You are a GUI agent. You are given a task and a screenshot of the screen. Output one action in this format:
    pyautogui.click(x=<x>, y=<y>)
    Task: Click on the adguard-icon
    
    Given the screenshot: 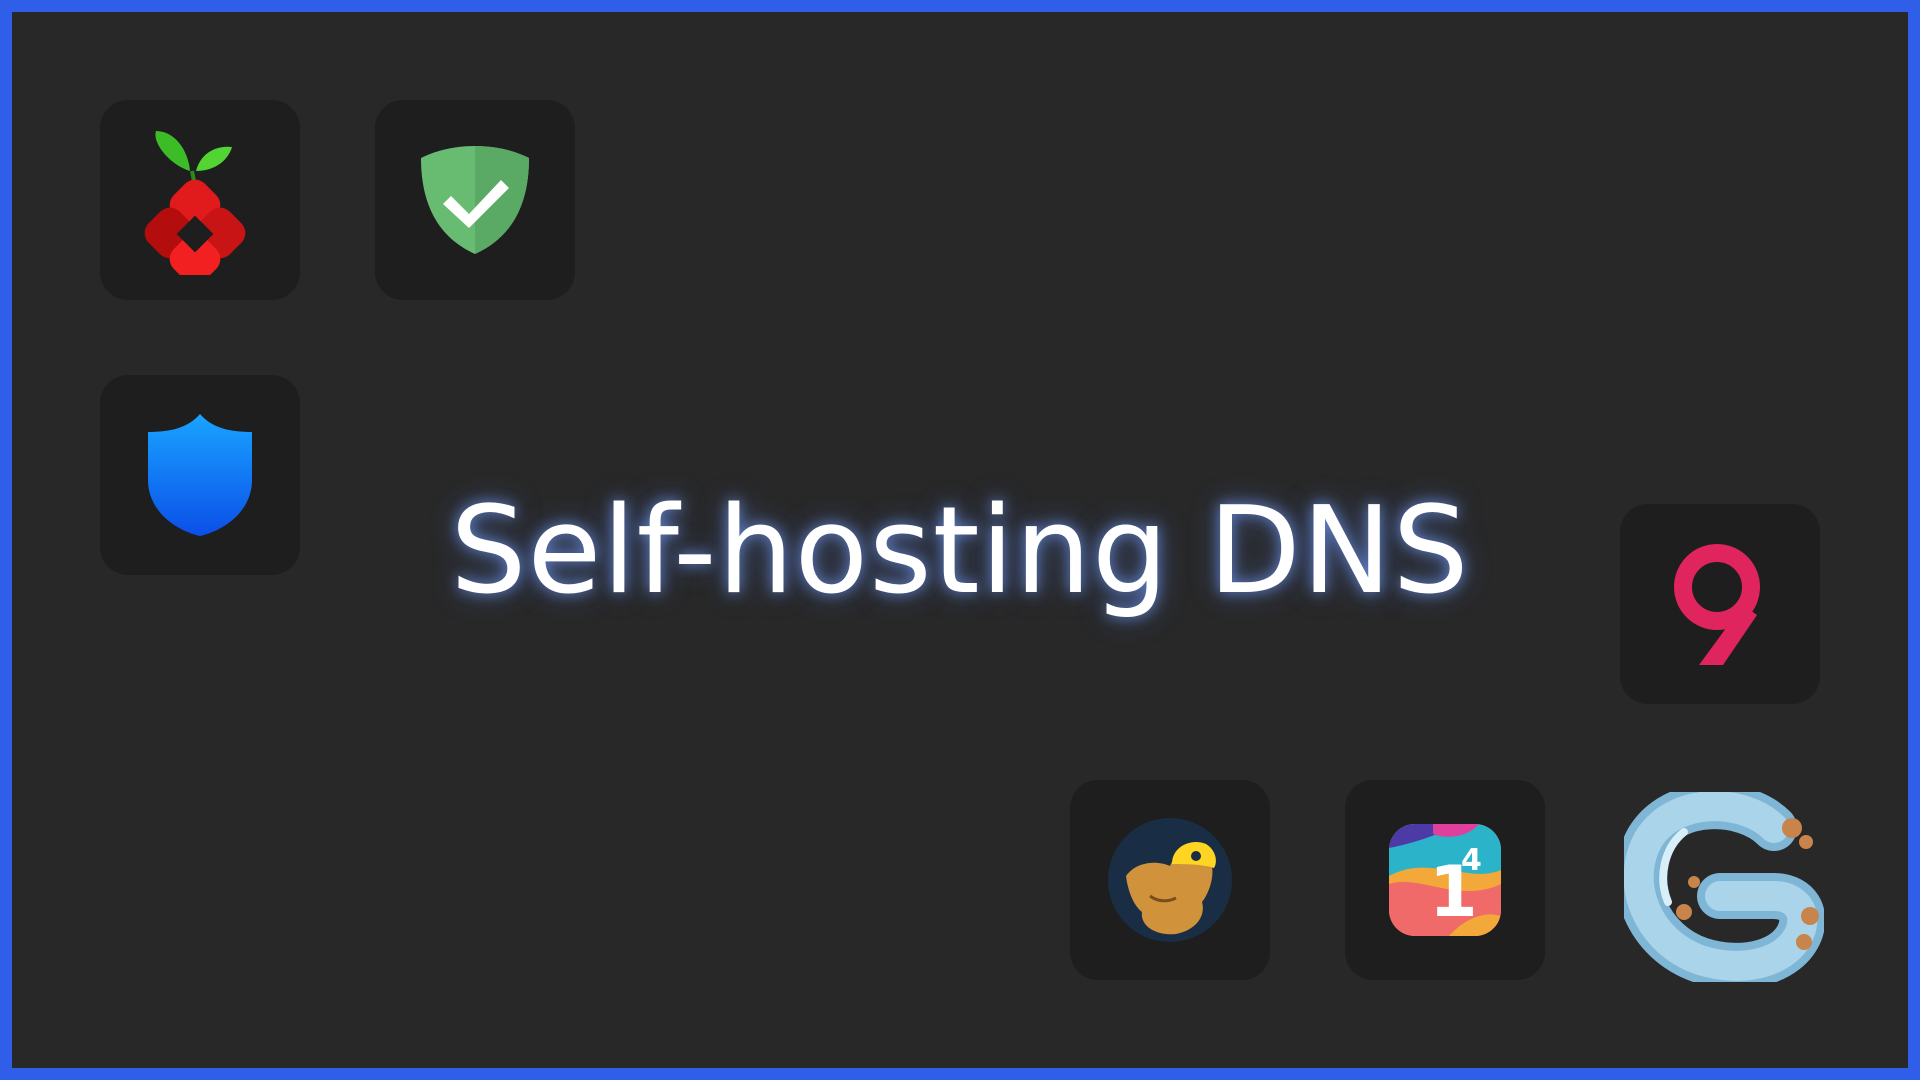 What is the action you would take?
    pyautogui.click(x=475, y=200)
    